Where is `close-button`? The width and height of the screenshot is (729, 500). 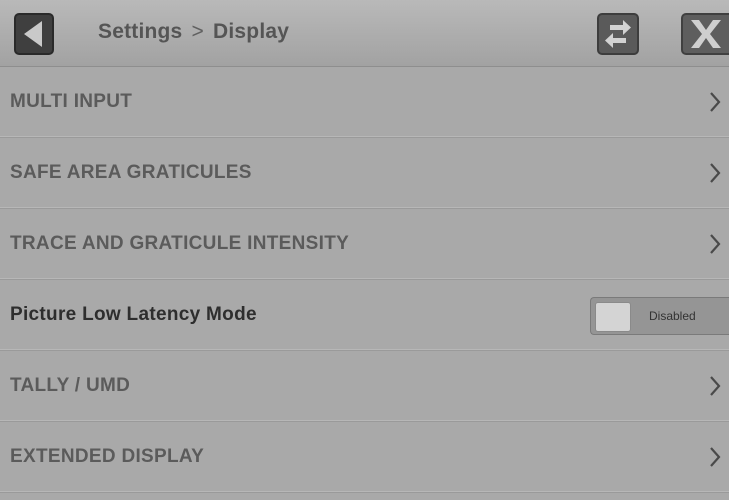 close-button is located at coordinates (705, 34).